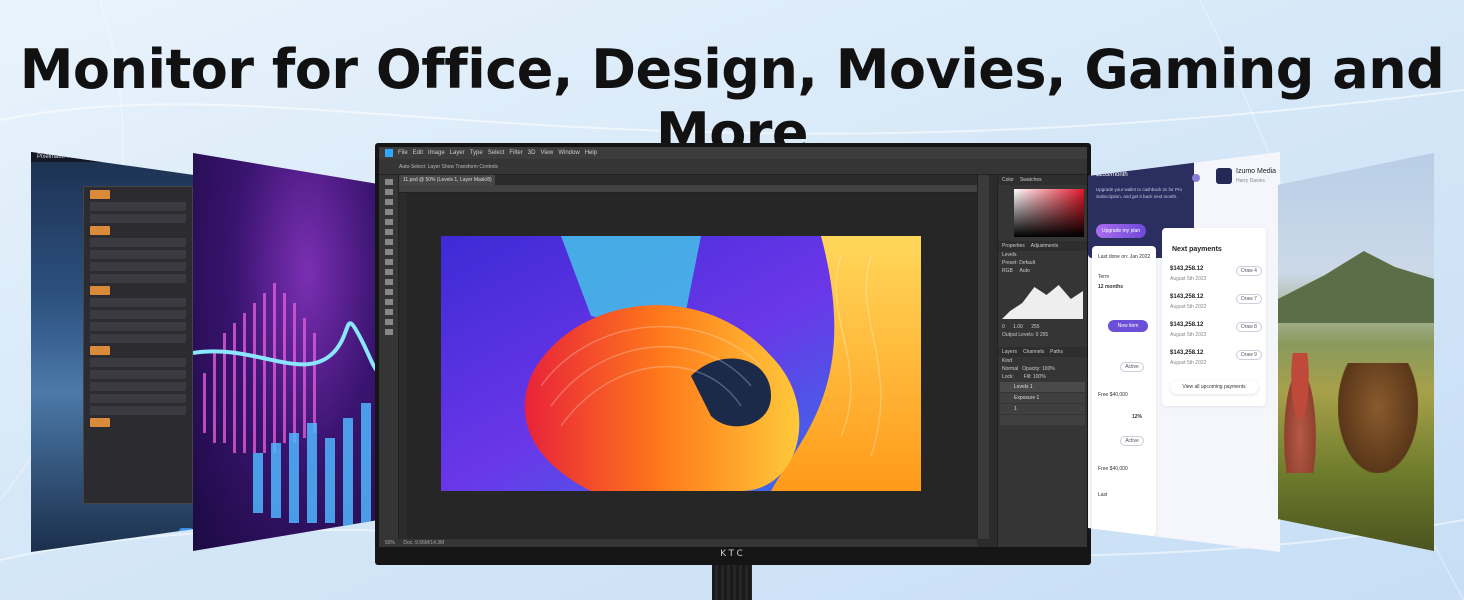  I want to click on layer-levels: Levels 1, so click(1042, 387).